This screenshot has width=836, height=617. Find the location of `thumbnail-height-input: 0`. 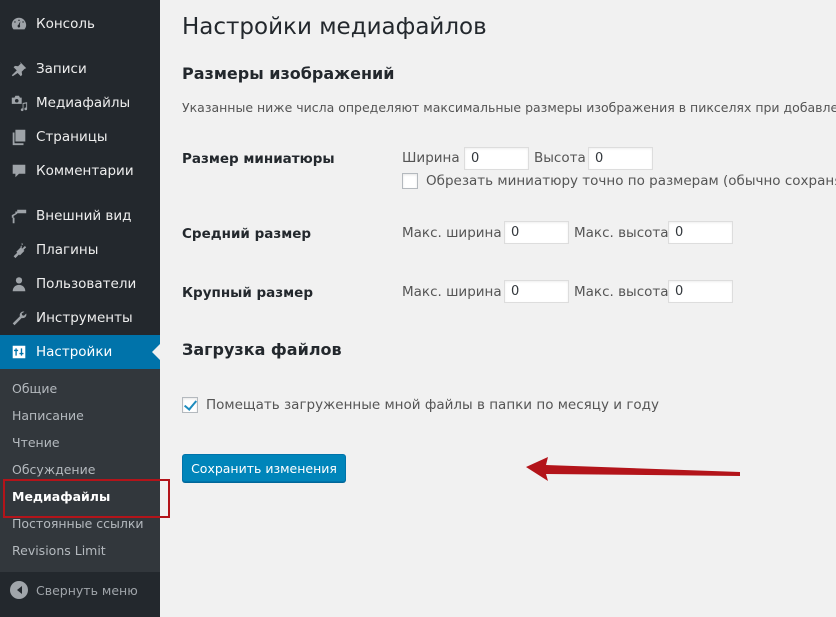

thumbnail-height-input: 0 is located at coordinates (620, 158).